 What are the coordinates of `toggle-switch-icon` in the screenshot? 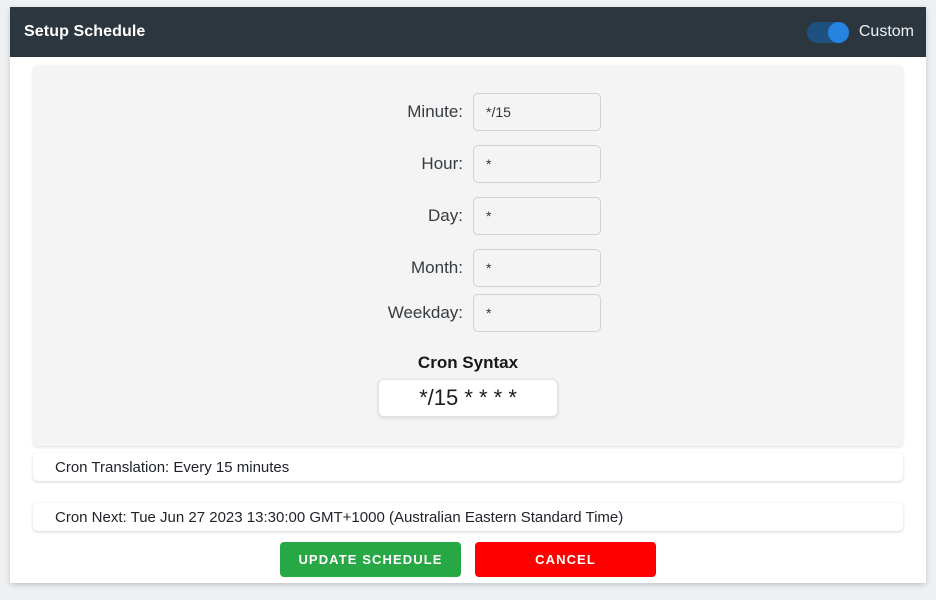 It's located at (827, 32).